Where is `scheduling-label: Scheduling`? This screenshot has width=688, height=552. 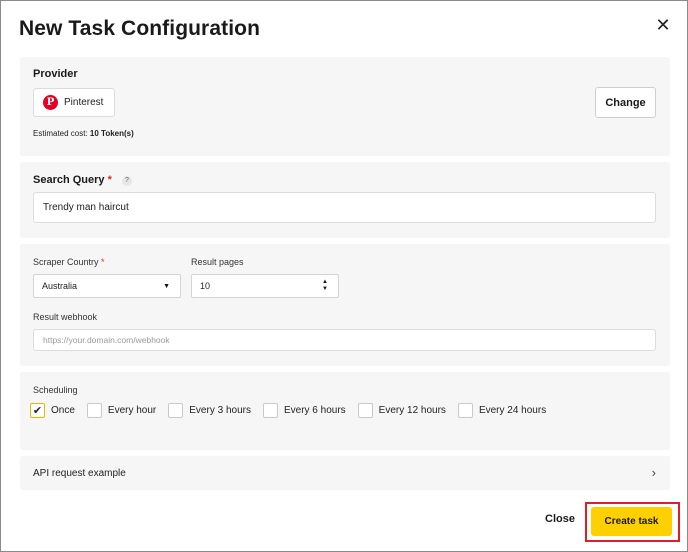
scheduling-label: Scheduling is located at coordinates (55, 390).